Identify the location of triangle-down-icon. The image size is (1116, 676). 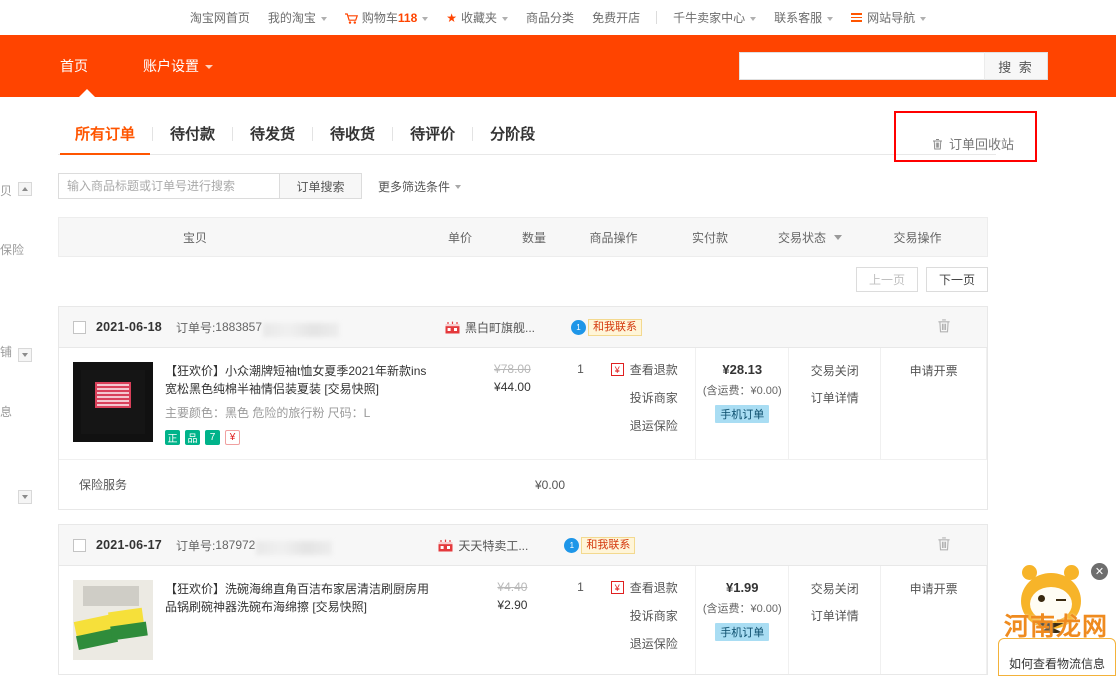
(25, 355).